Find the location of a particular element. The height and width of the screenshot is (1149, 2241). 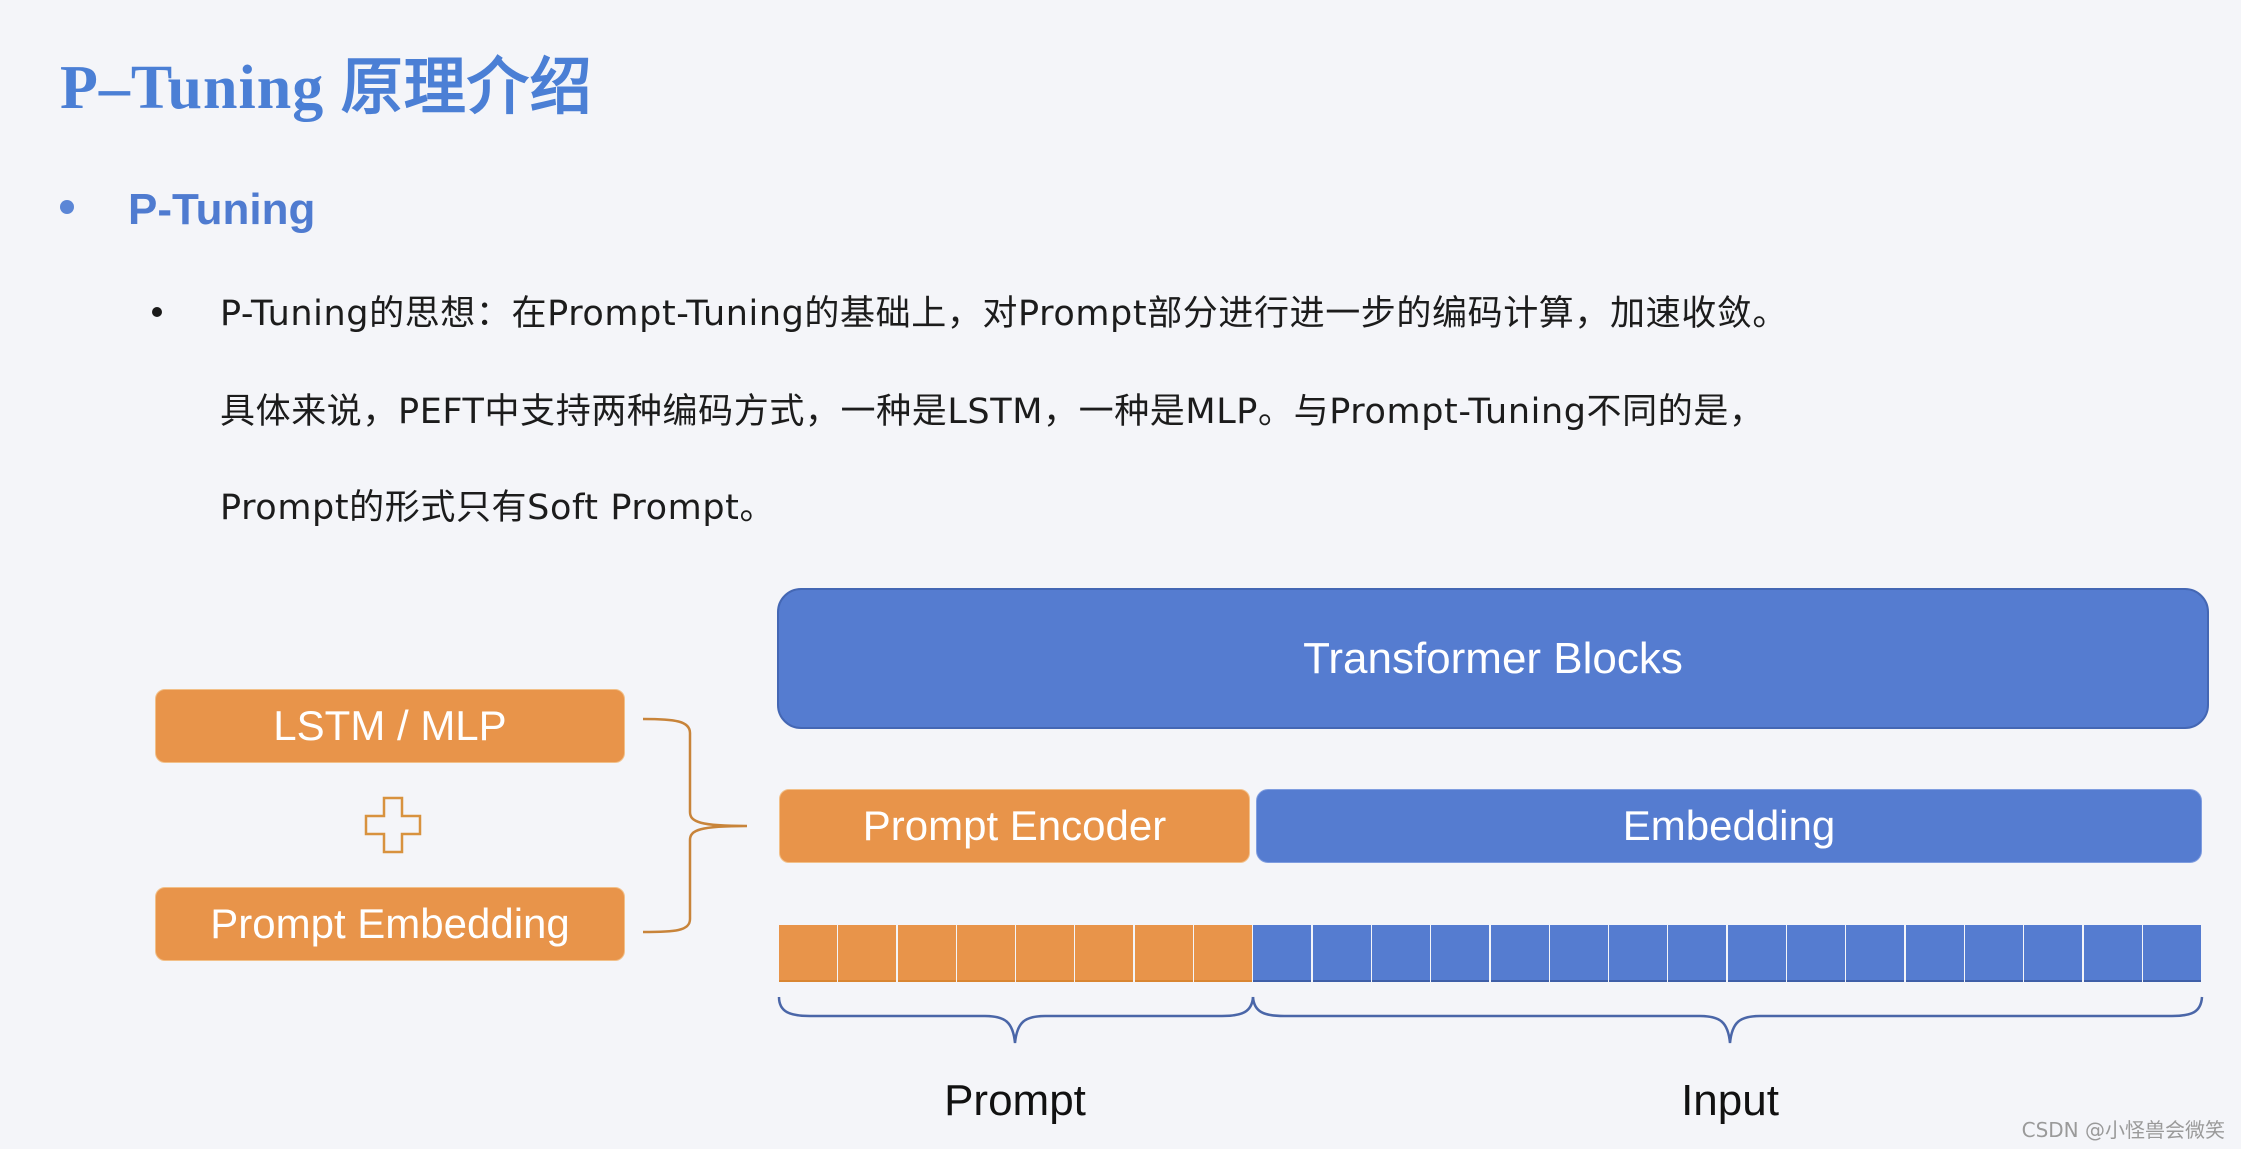

input-brace-label: Input is located at coordinates (1730, 1100).